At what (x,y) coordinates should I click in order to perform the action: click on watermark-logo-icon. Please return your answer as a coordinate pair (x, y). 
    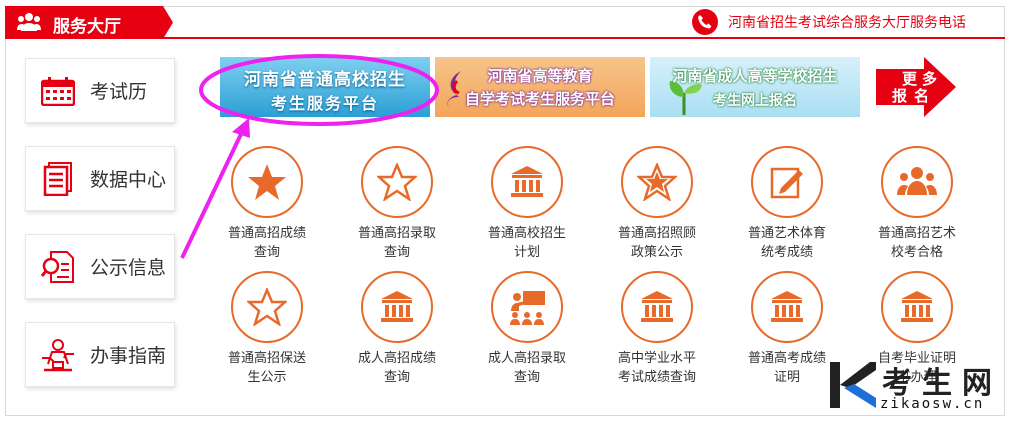
    Looking at the image, I should click on (853, 385).